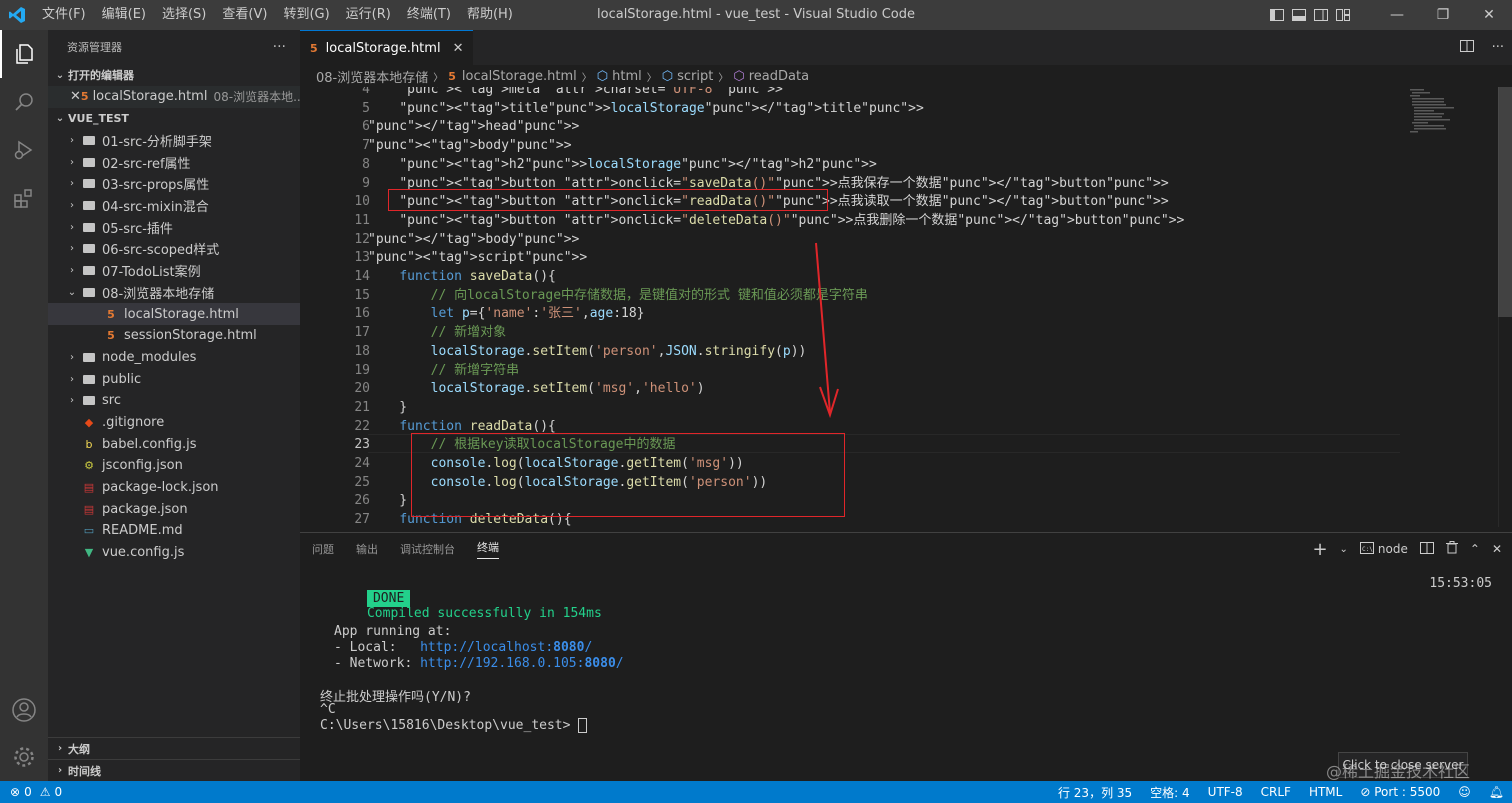  What do you see at coordinates (174, 379) in the screenshot?
I see `tree-item: › public` at bounding box center [174, 379].